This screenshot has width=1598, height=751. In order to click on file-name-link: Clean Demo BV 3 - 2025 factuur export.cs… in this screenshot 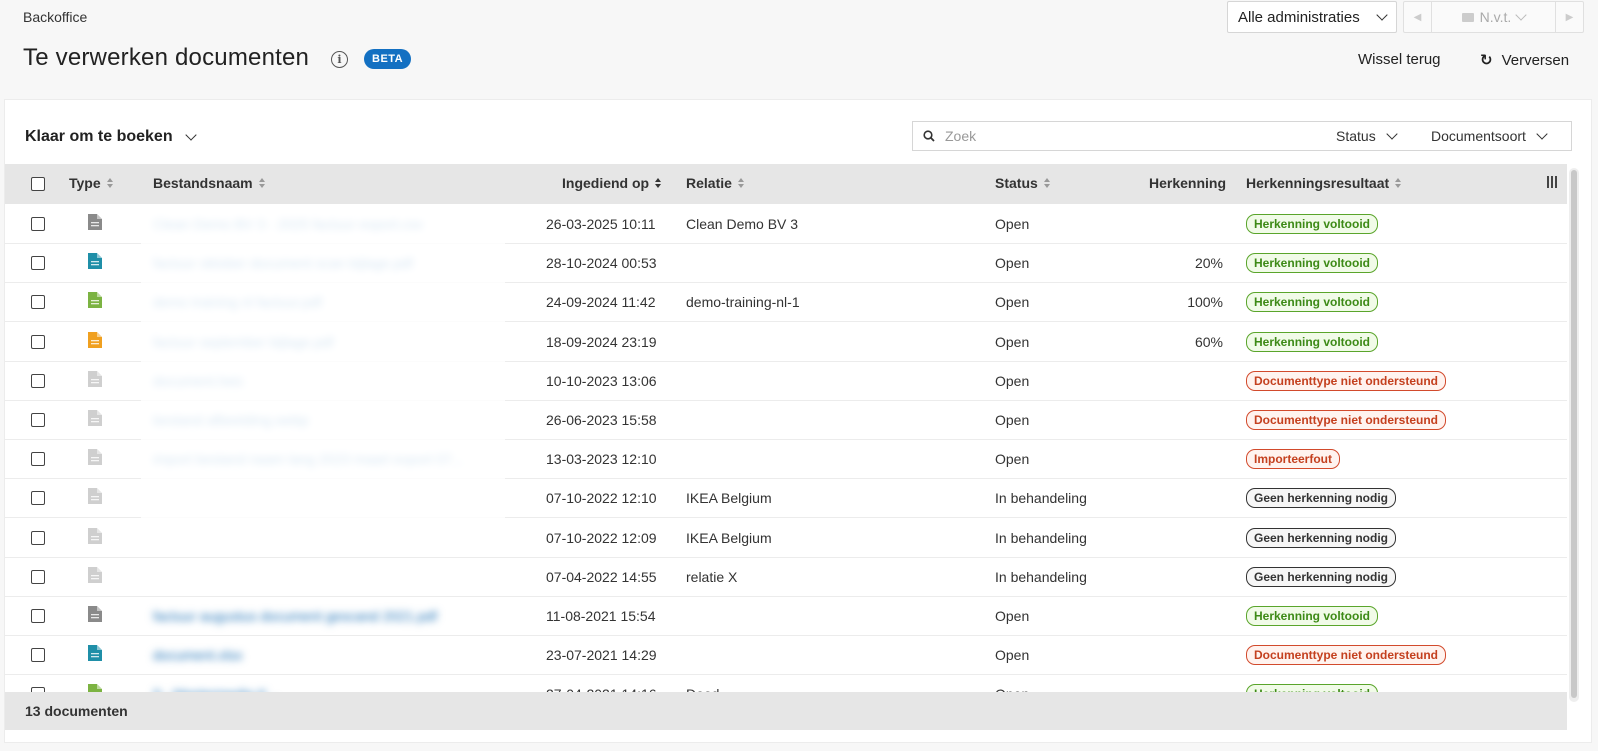, I will do `click(338, 224)`.